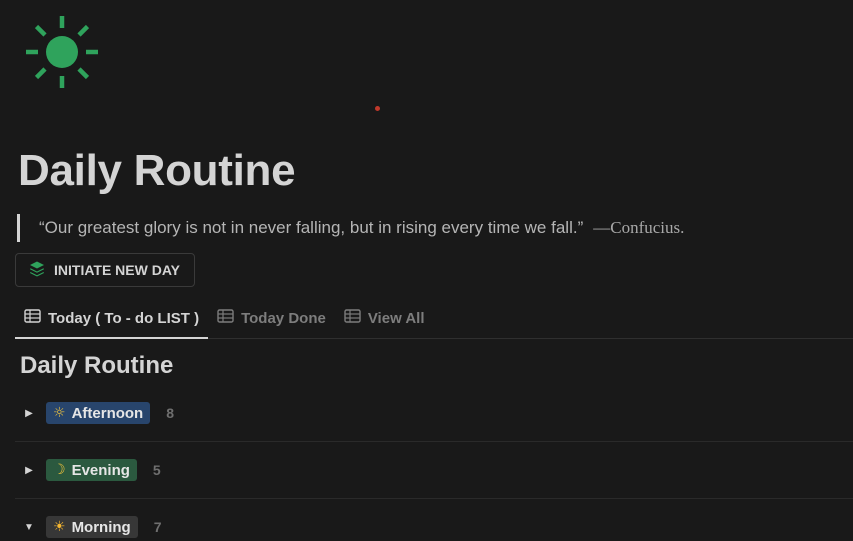 Image resolution: width=853 pixels, height=541 pixels. What do you see at coordinates (29, 527) in the screenshot?
I see `expanded-triangle-icon: ▼` at bounding box center [29, 527].